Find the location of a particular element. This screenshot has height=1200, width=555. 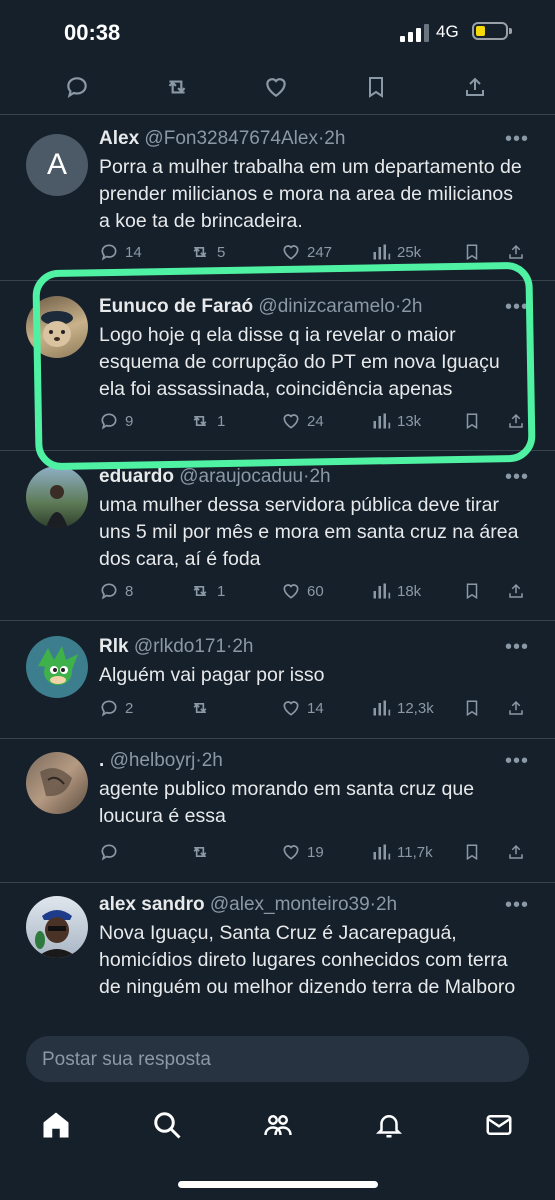

views-action: 12,3k is located at coordinates (402, 708).